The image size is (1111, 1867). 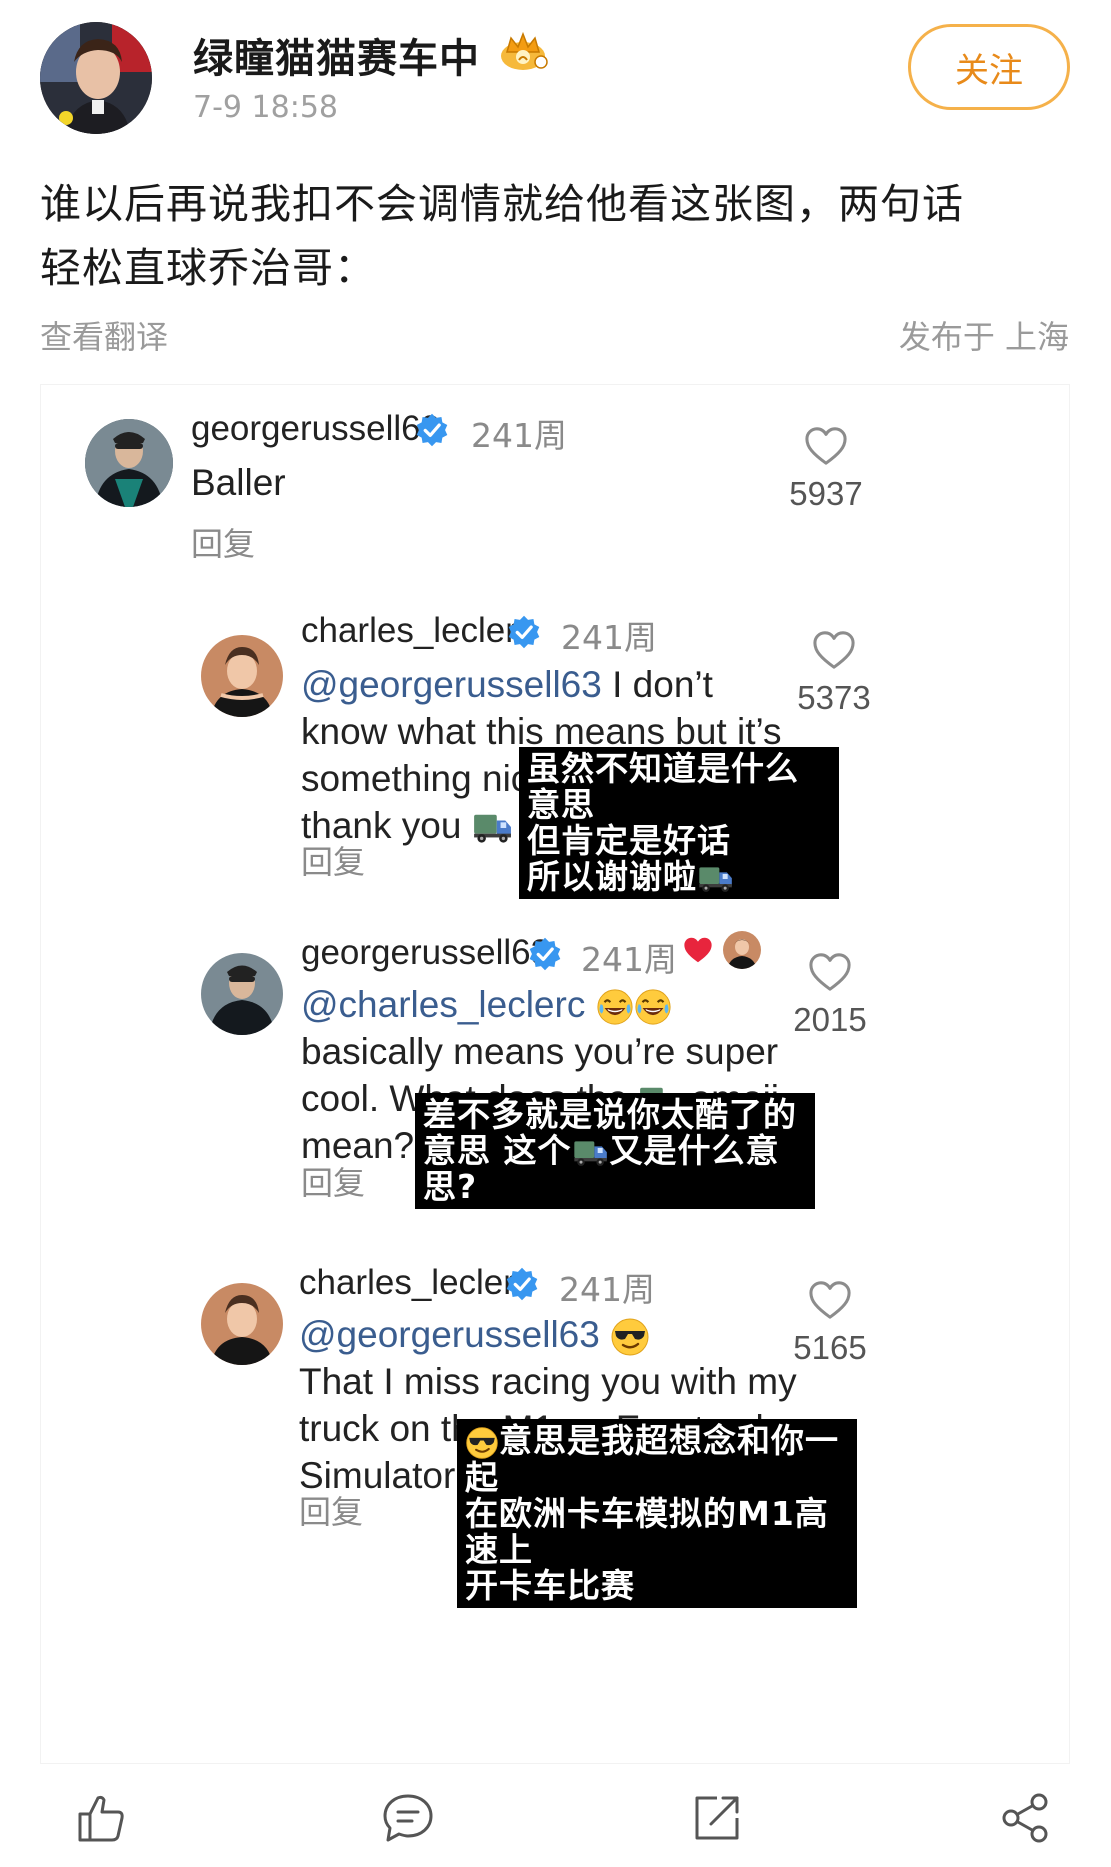 What do you see at coordinates (652, 1459) in the screenshot?
I see `subtitle-line: 意思是我超想念和你一起` at bounding box center [652, 1459].